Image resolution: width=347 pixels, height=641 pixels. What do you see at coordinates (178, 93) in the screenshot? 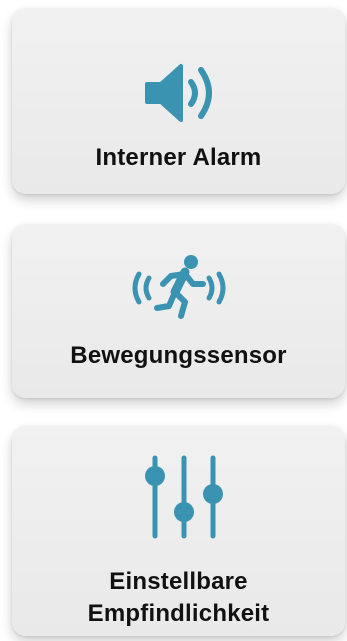
I see `speaker-icon` at bounding box center [178, 93].